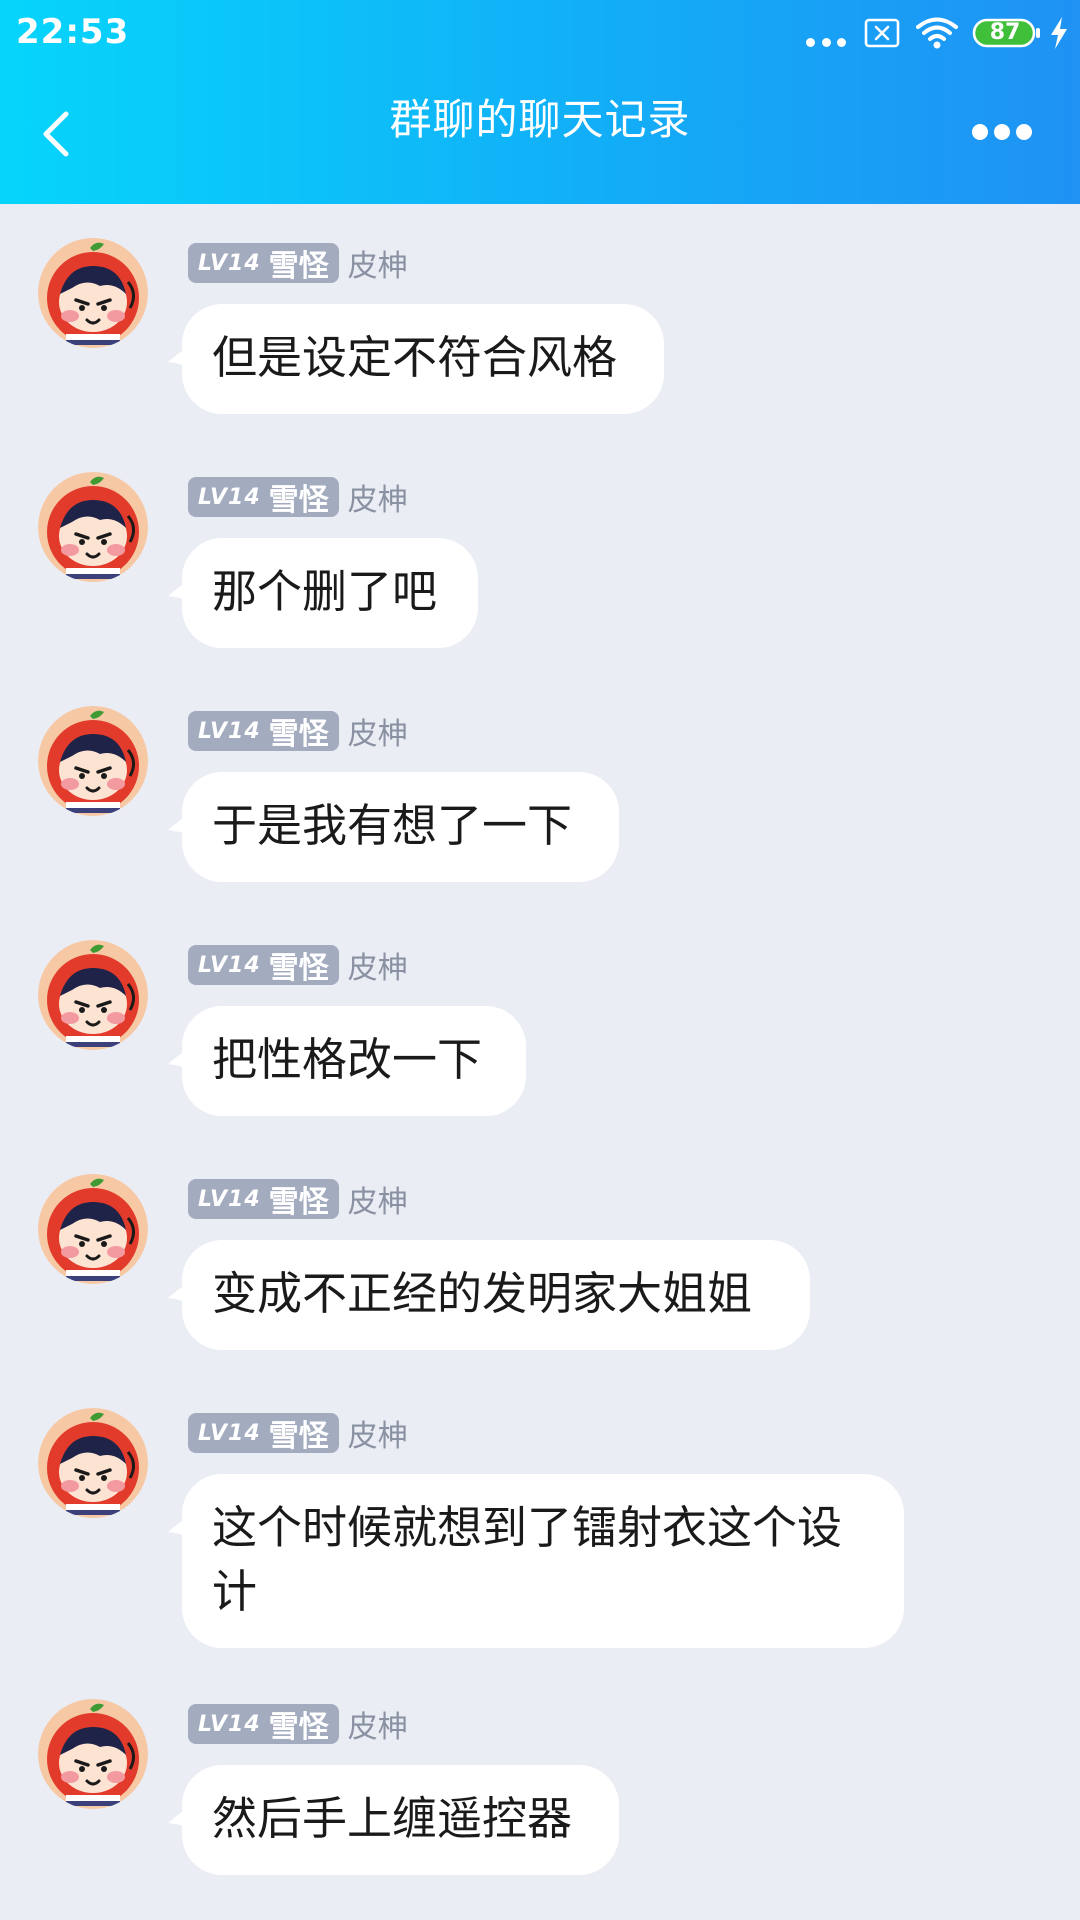  I want to click on header: 22:53 87 群聊的聊天记录, so click(540, 102).